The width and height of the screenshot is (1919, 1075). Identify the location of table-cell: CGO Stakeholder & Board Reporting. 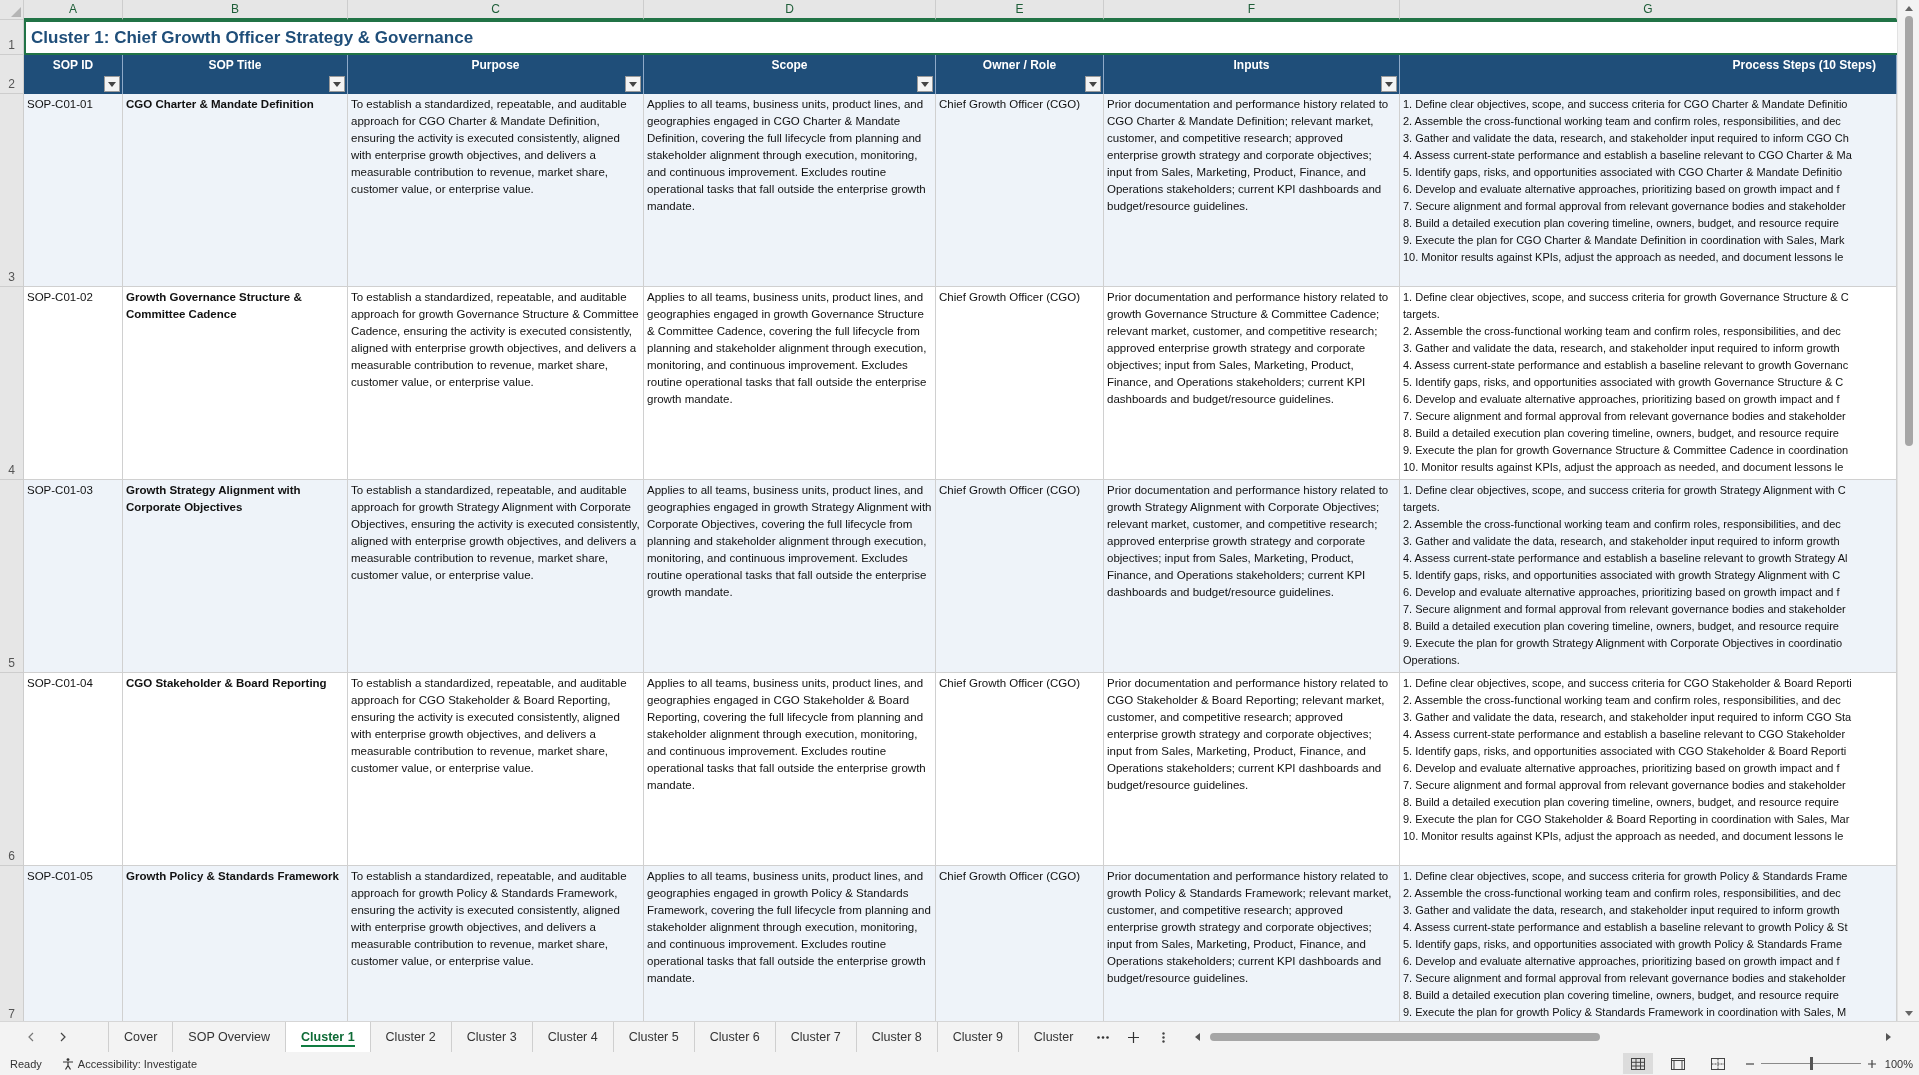
(235, 769).